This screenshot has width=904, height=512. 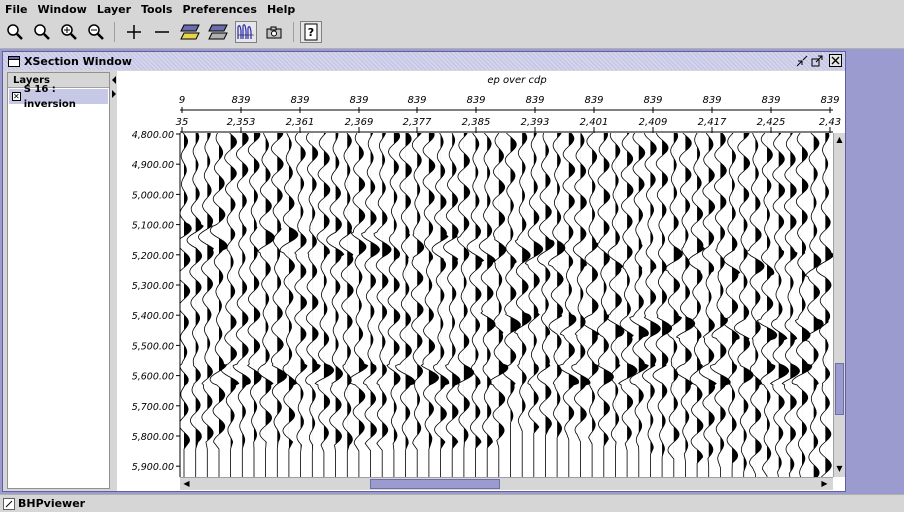 I want to click on vertical-scrollbar: ▲ ▼, so click(x=839, y=305).